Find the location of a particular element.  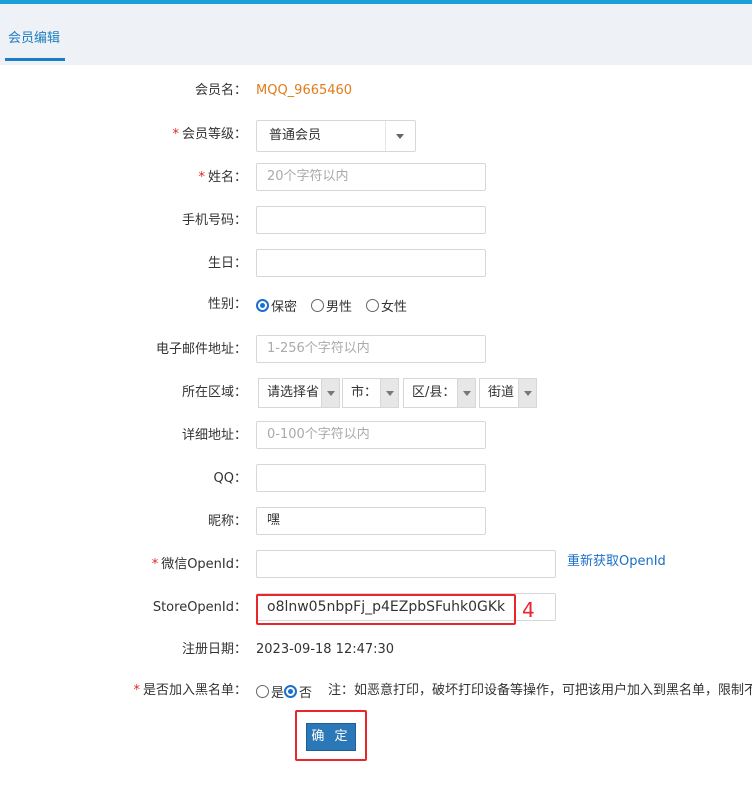

register-date-value: 2023-09-18 12:47:30 is located at coordinates (325, 649).